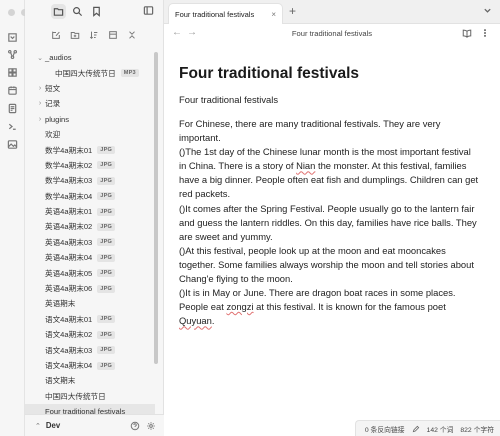 The height and width of the screenshot is (436, 500). What do you see at coordinates (151, 426) in the screenshot?
I see `settings-icon` at bounding box center [151, 426].